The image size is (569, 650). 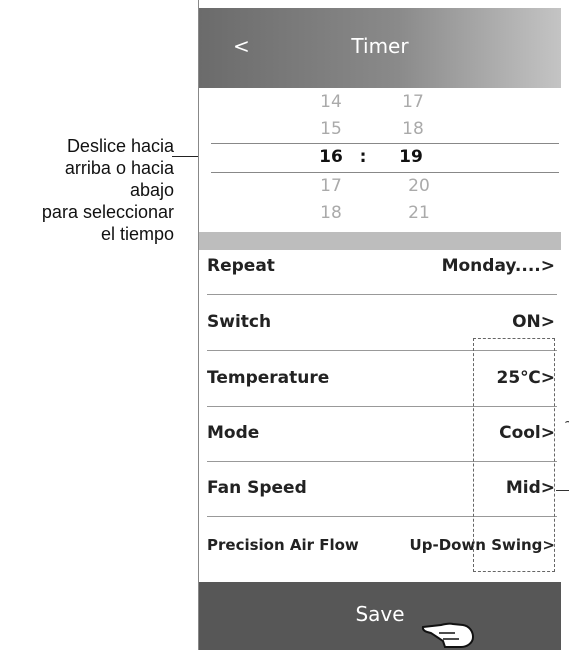 What do you see at coordinates (120, 146) in the screenshot?
I see `annotation-line: Deslice hacia` at bounding box center [120, 146].